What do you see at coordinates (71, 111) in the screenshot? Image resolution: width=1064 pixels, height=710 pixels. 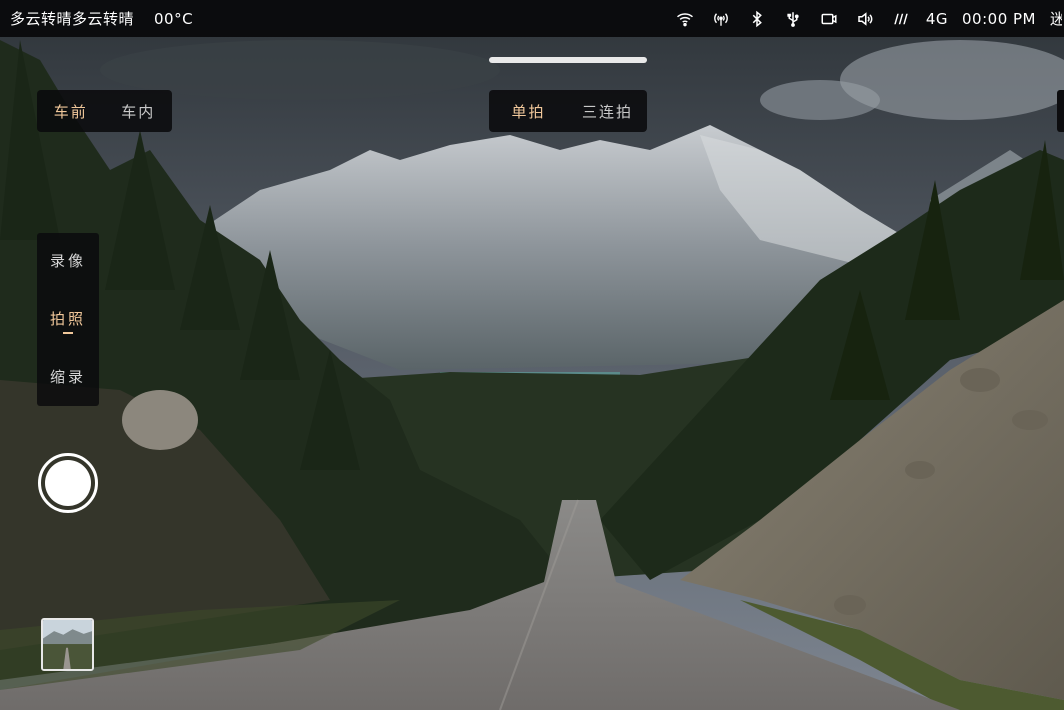 I see `camera-front-option: 车前` at bounding box center [71, 111].